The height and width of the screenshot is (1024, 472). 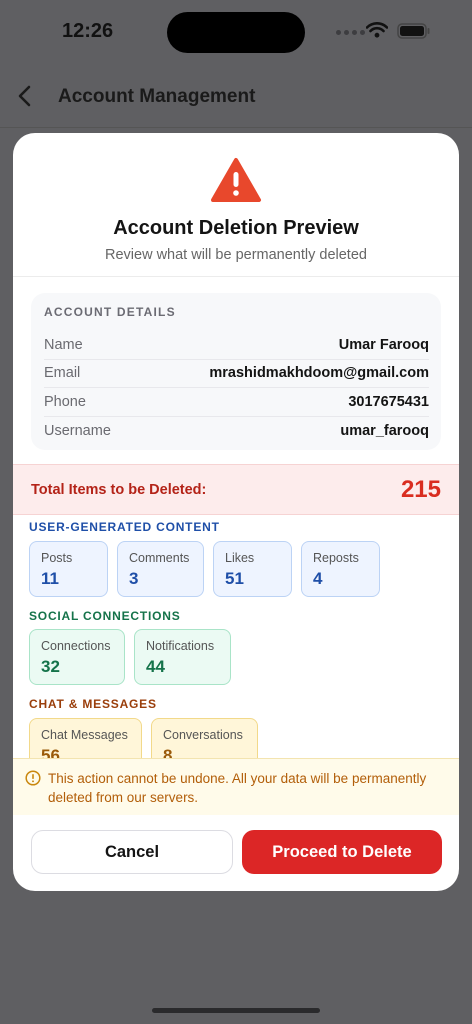 What do you see at coordinates (203, 735) in the screenshot?
I see `stat-label: Conversations` at bounding box center [203, 735].